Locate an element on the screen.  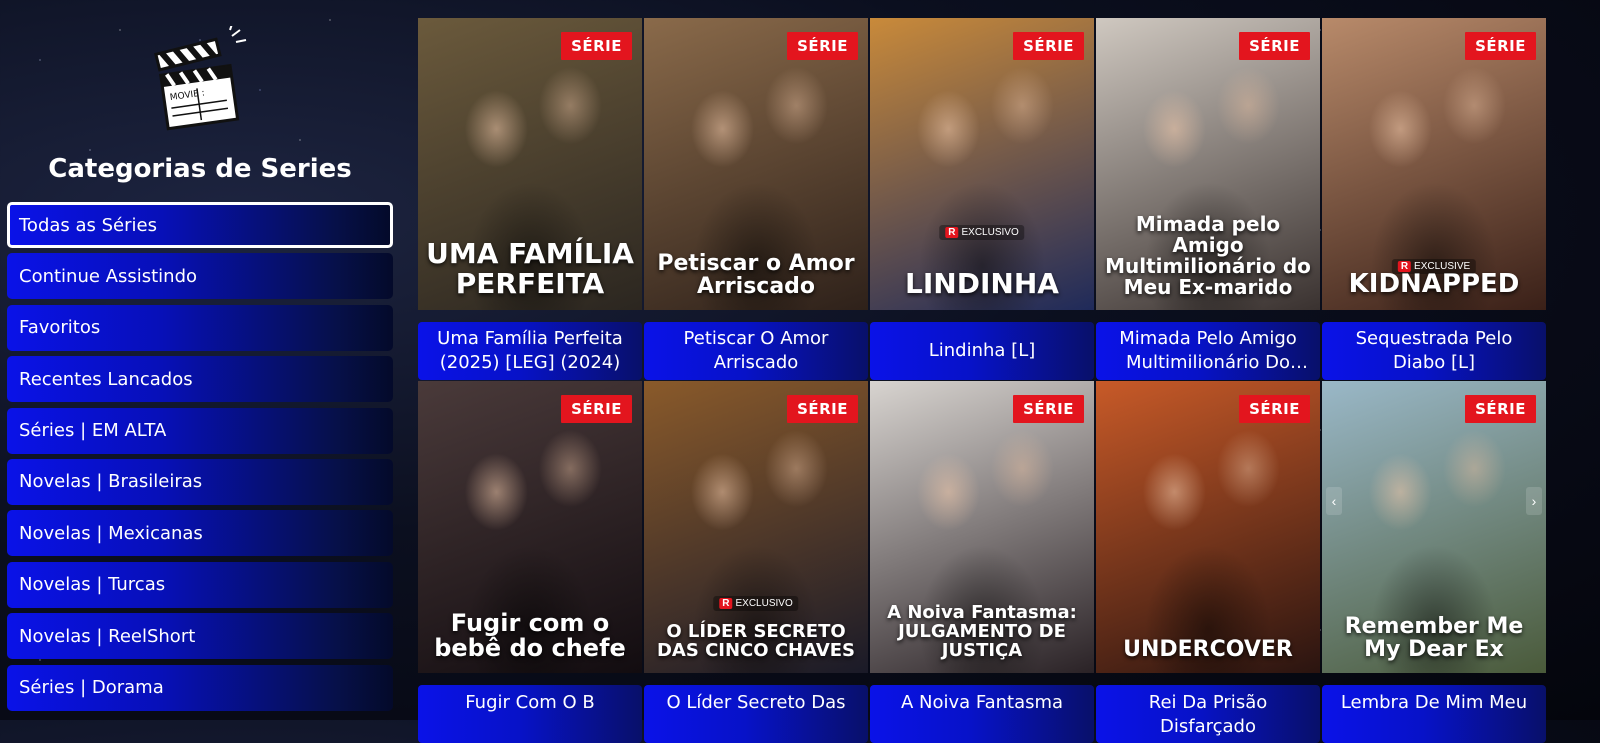
series-poster: LINDINHA R EXCLUSIVO SÉRIE is located at coordinates (982, 164).